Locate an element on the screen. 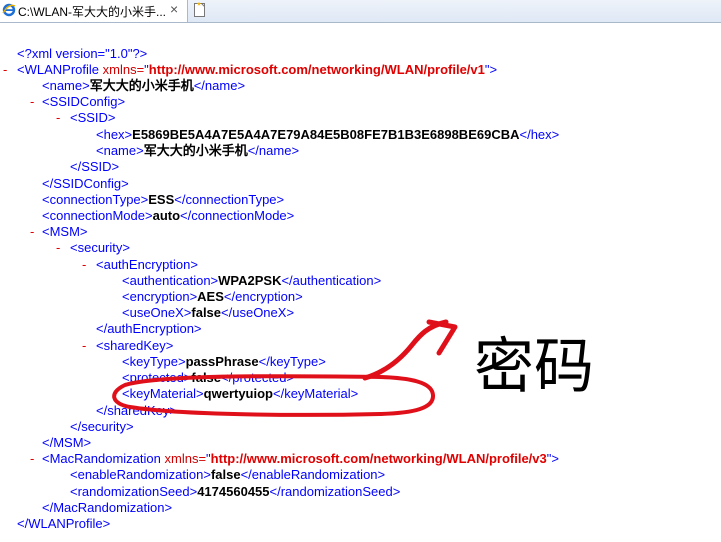 The image size is (721, 542). annotation-arrow-stroke is located at coordinates (405, 350).